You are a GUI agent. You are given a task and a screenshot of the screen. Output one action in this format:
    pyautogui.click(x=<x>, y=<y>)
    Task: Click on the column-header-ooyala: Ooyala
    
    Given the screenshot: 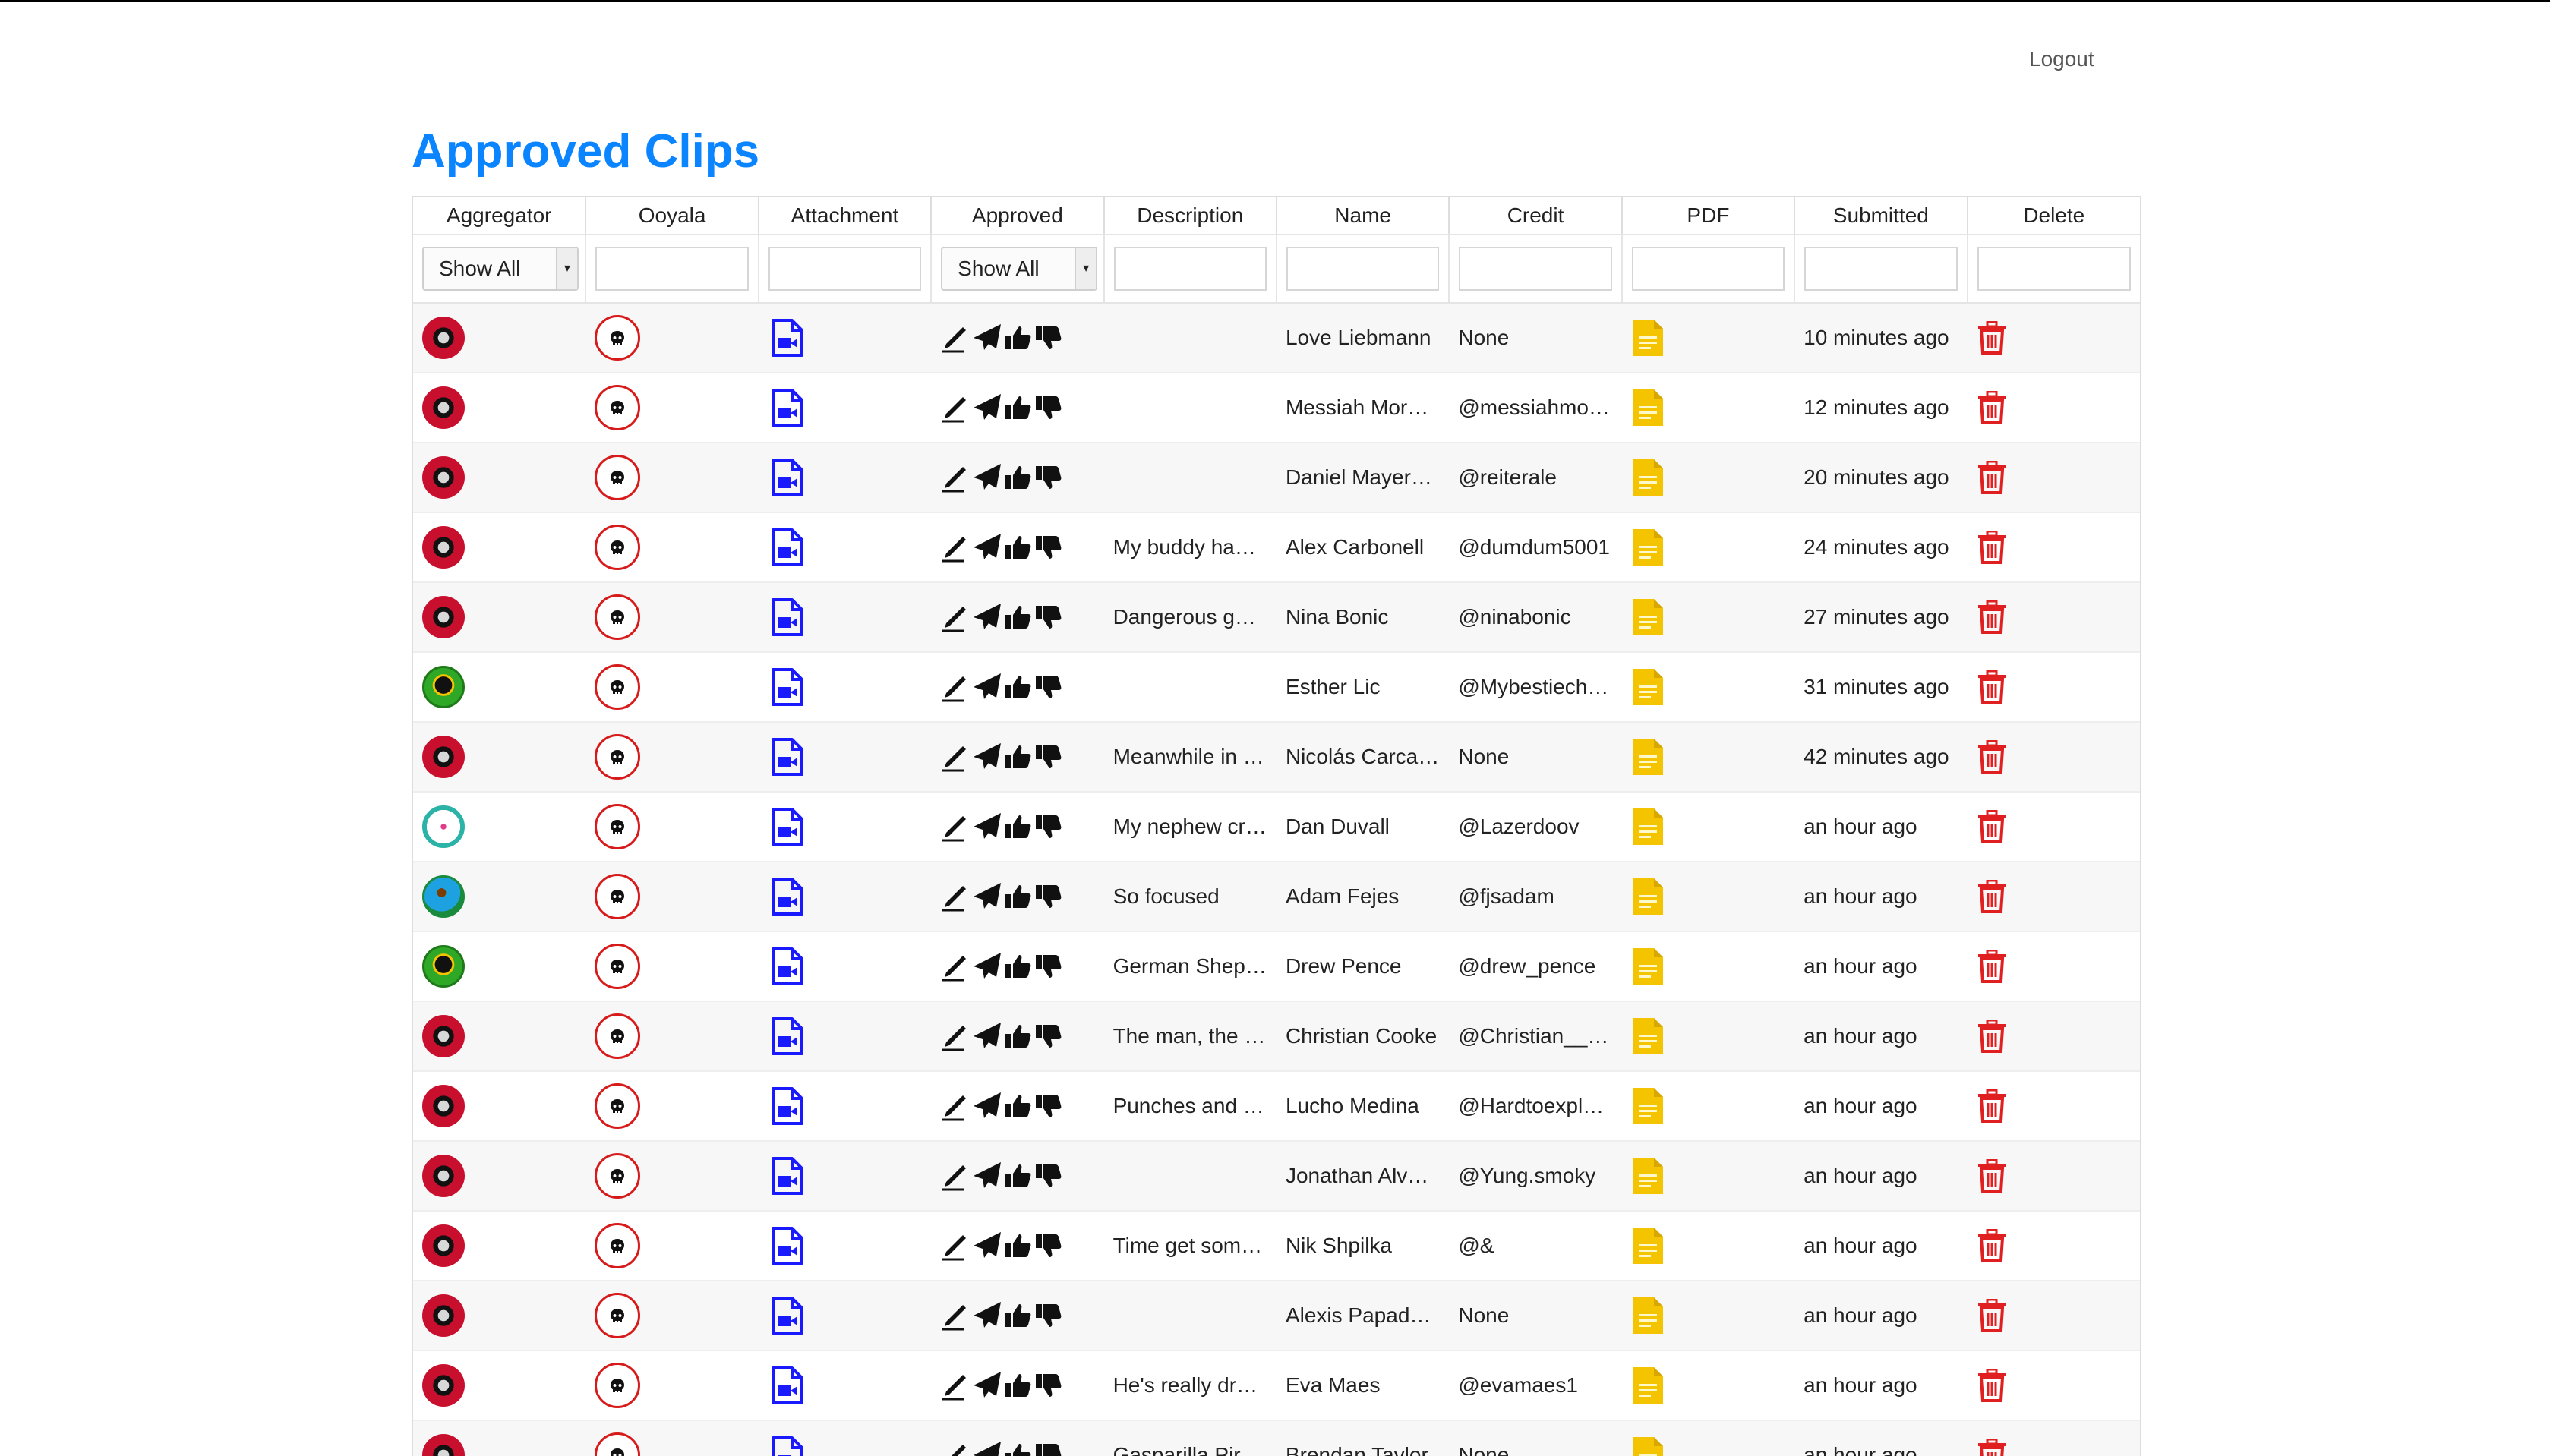 What is the action you would take?
    pyautogui.click(x=672, y=216)
    